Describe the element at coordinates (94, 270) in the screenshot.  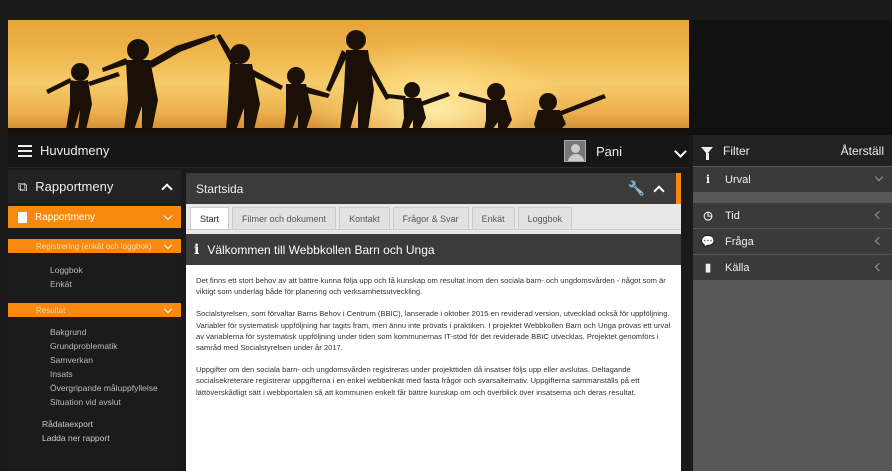
I see `sidebar-item-loggbok: Loggbok` at that location.